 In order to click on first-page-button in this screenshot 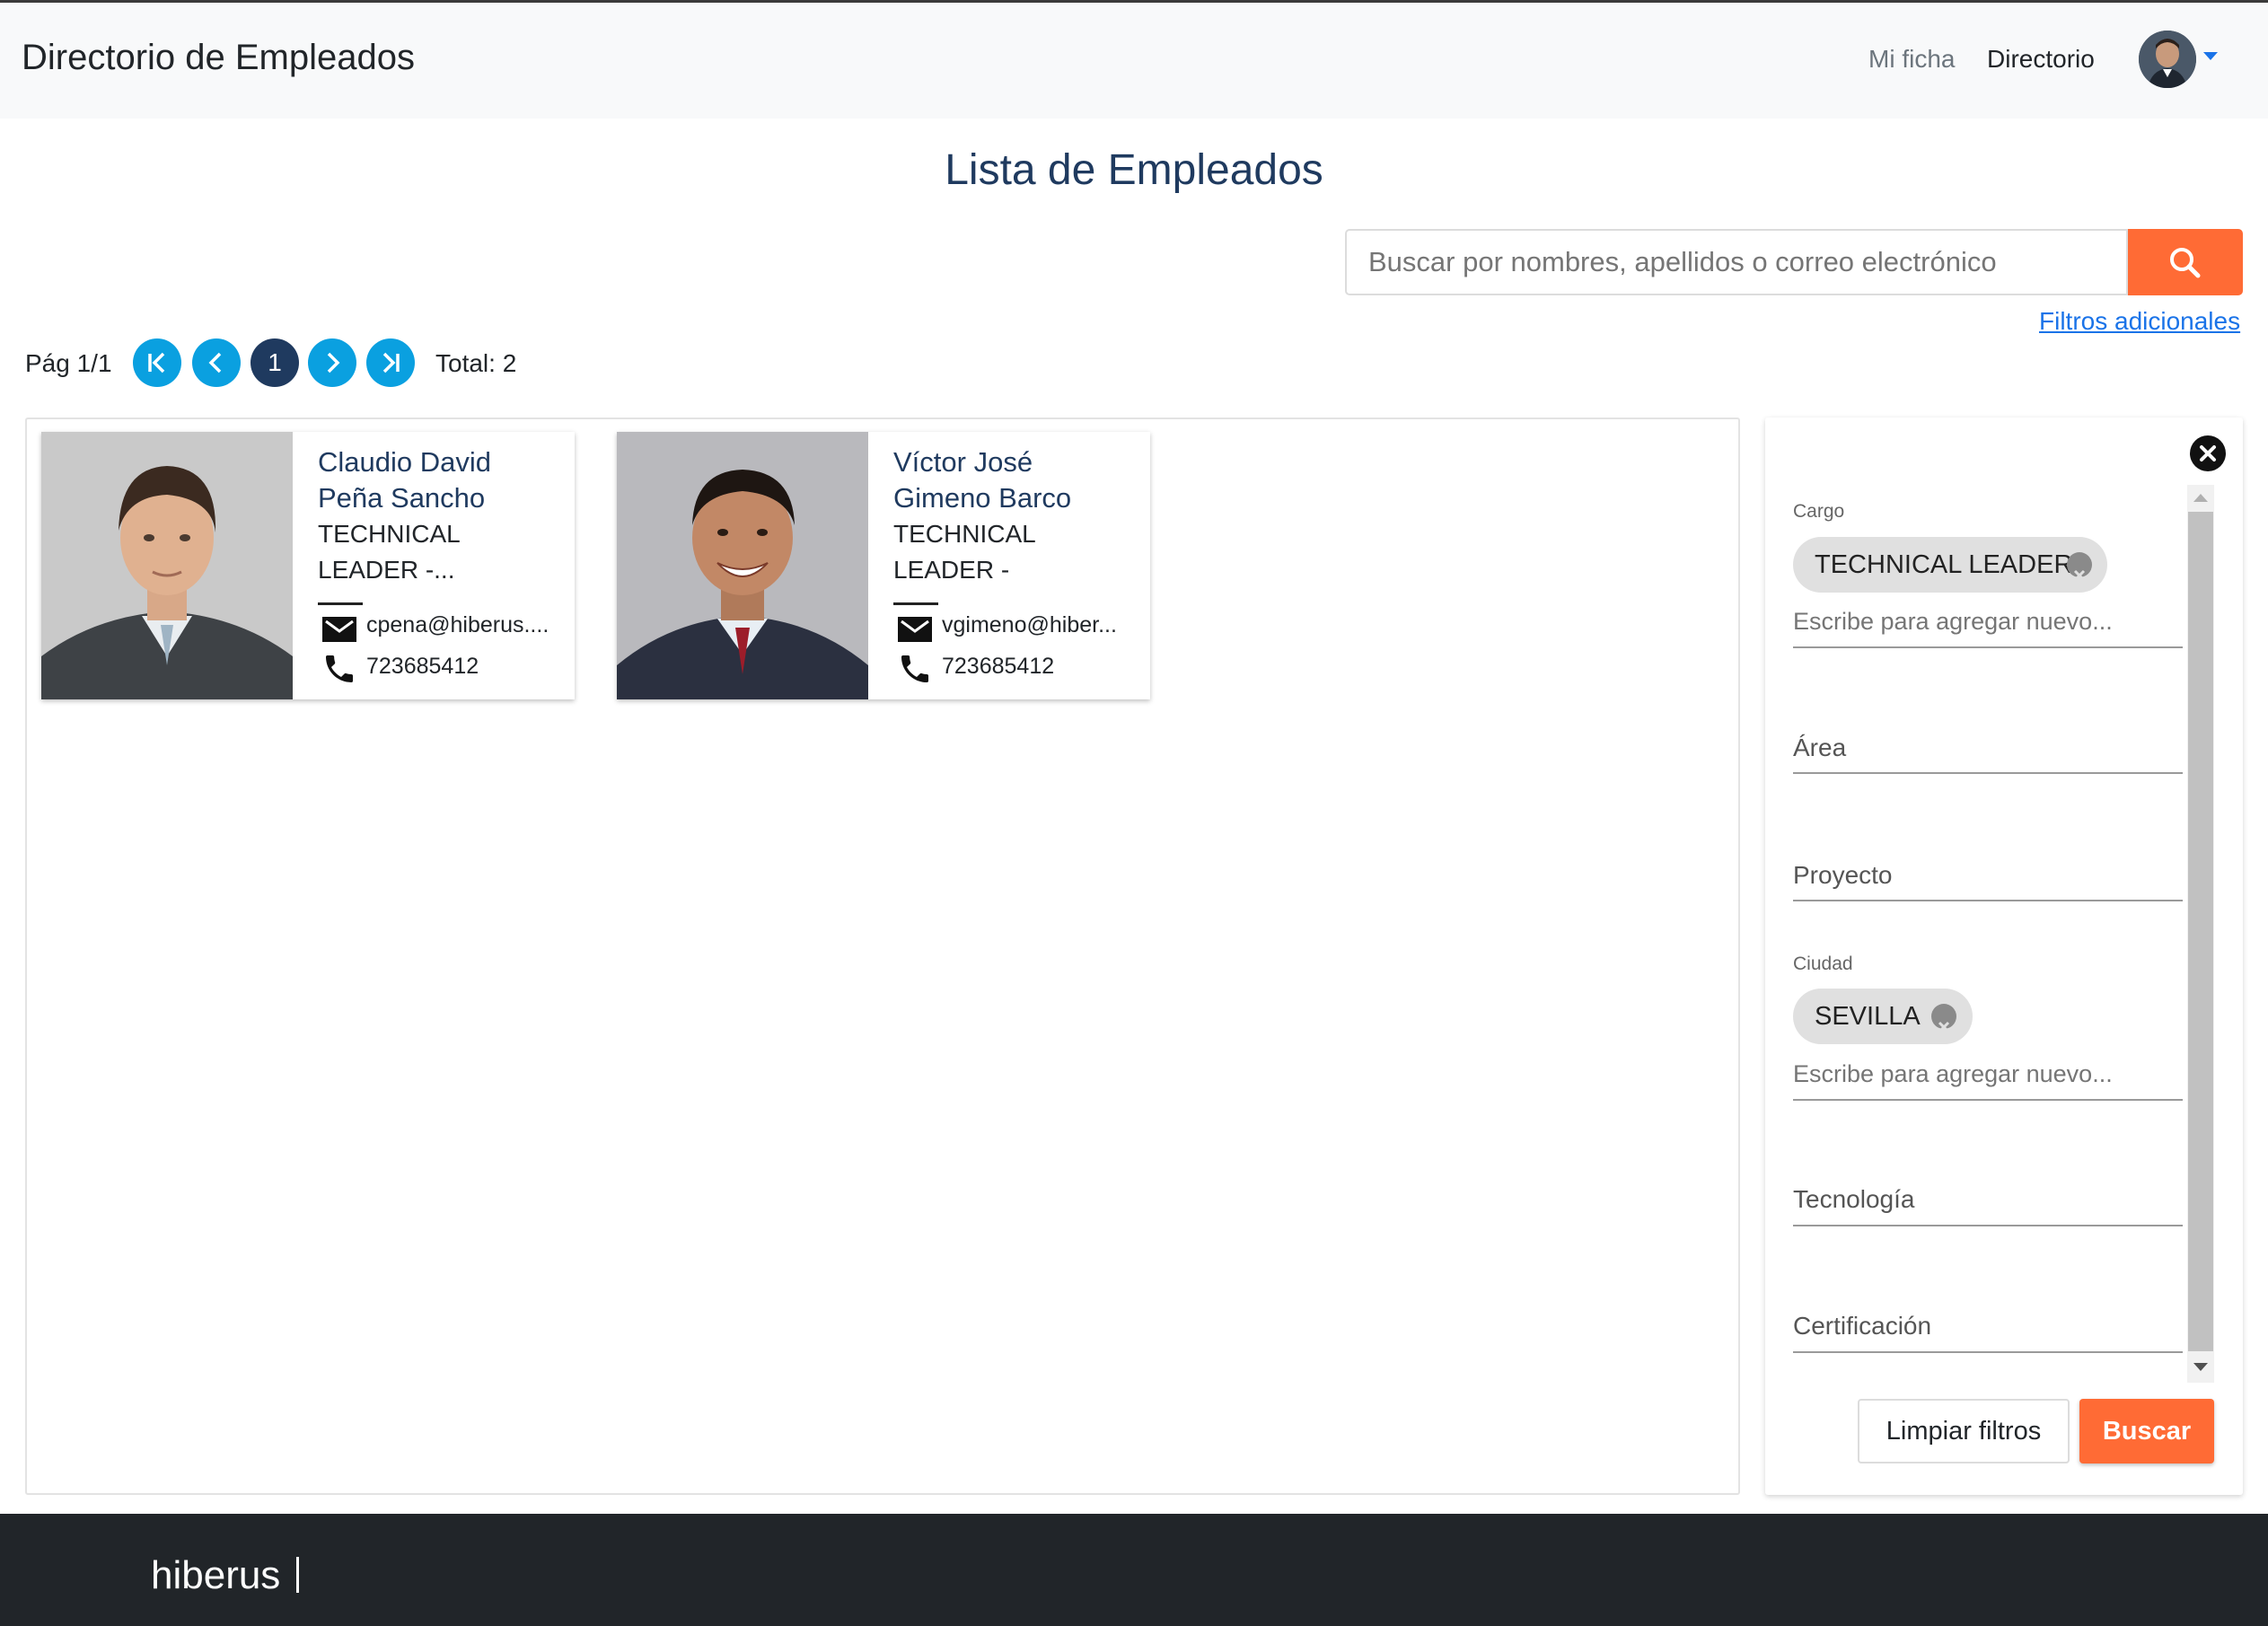, I will do `click(157, 362)`.